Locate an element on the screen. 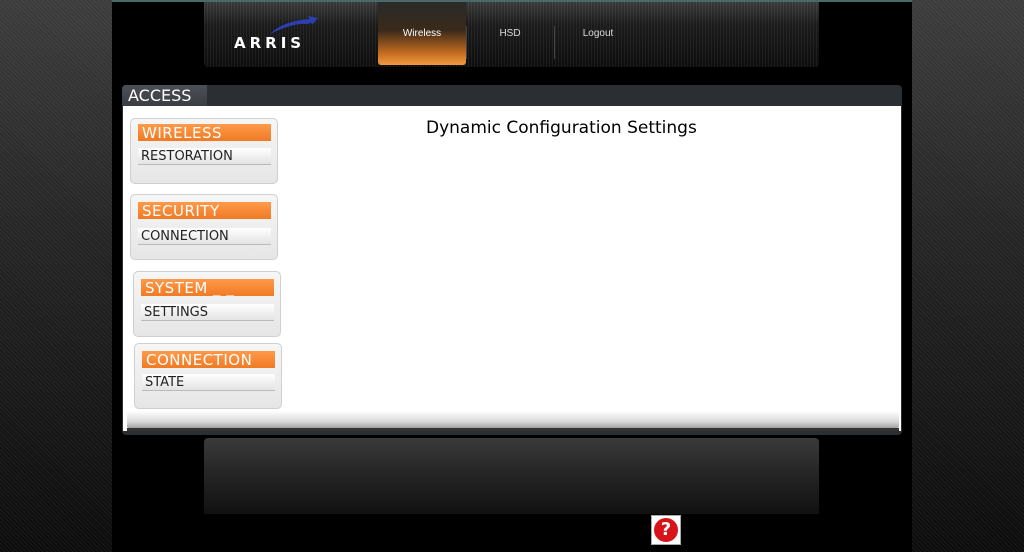 The width and height of the screenshot is (1024, 552). nav-tab-hsd: HSD is located at coordinates (510, 33).